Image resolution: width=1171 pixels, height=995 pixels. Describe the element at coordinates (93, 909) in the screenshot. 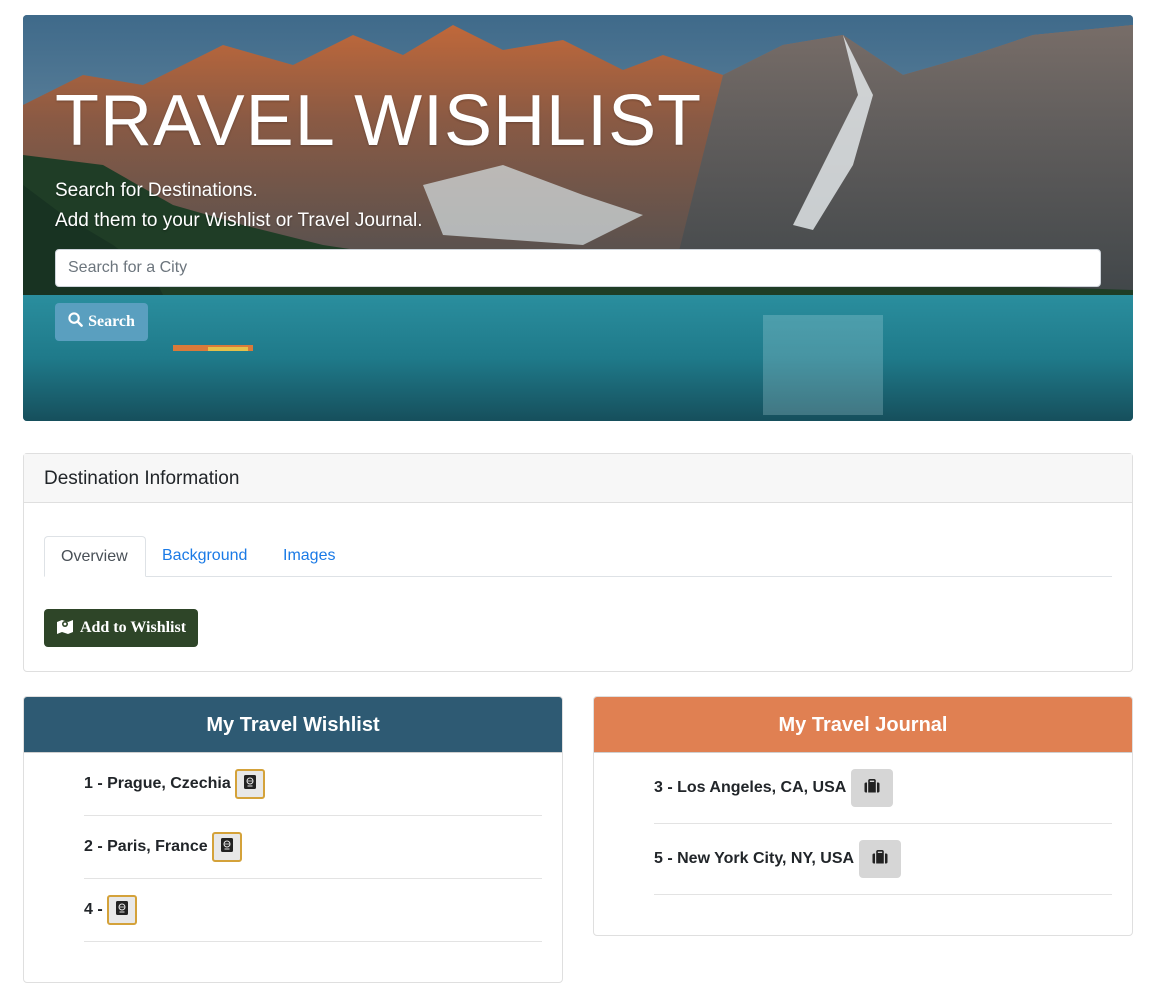

I see `wishlist-item-label: 4 -` at that location.